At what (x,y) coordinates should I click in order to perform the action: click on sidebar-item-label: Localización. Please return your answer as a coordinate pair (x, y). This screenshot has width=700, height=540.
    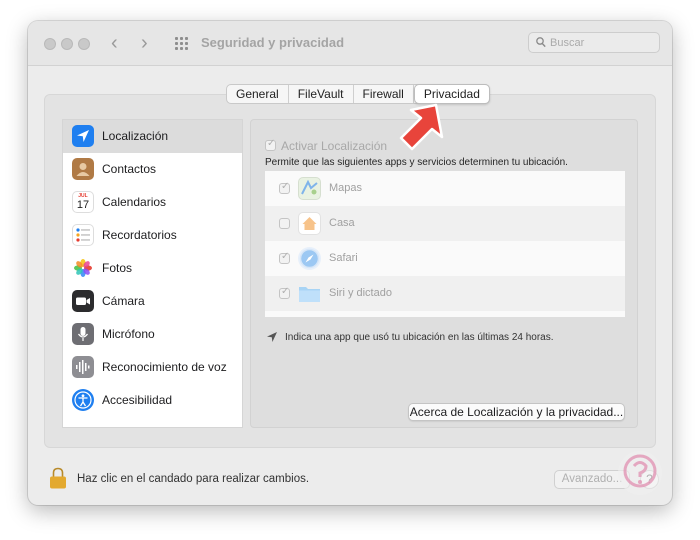
    Looking at the image, I should click on (135, 136).